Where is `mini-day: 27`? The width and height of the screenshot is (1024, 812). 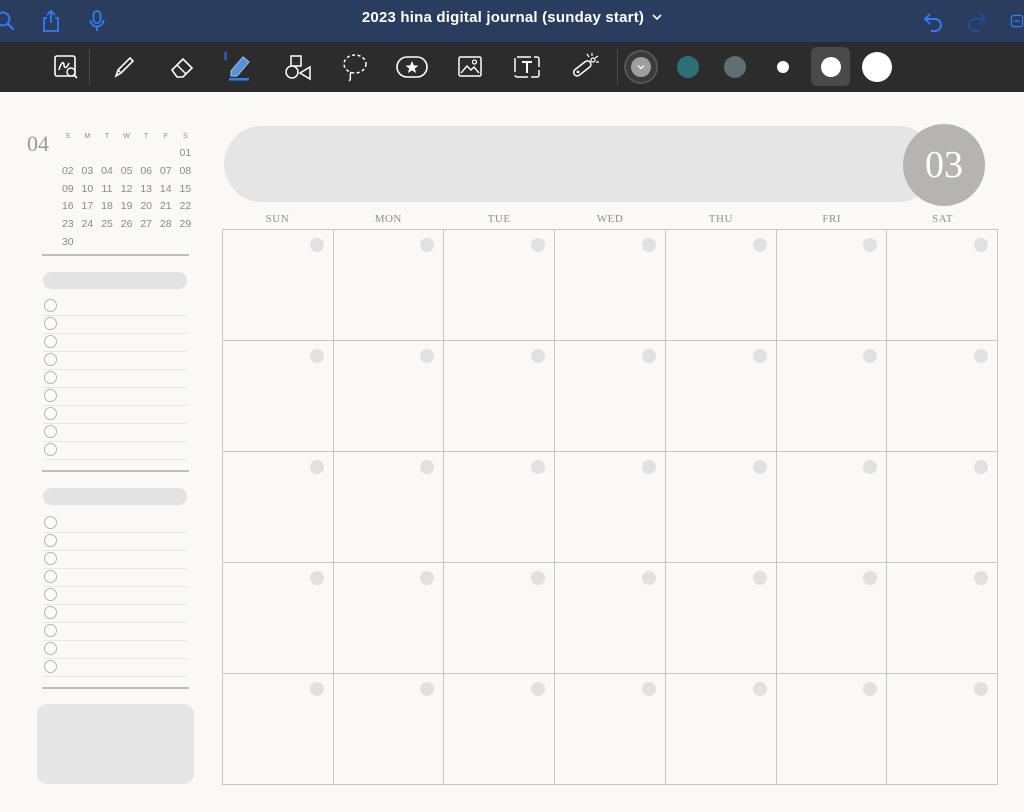 mini-day: 27 is located at coordinates (146, 225).